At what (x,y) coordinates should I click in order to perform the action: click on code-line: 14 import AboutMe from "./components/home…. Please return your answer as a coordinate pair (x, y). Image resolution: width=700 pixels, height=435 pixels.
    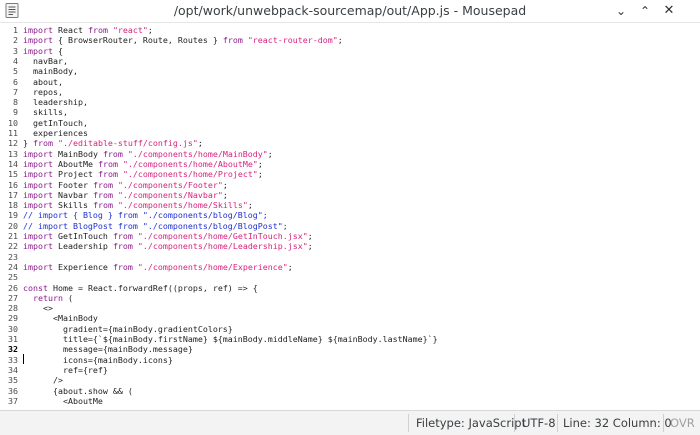
    Looking at the image, I should click on (350, 164).